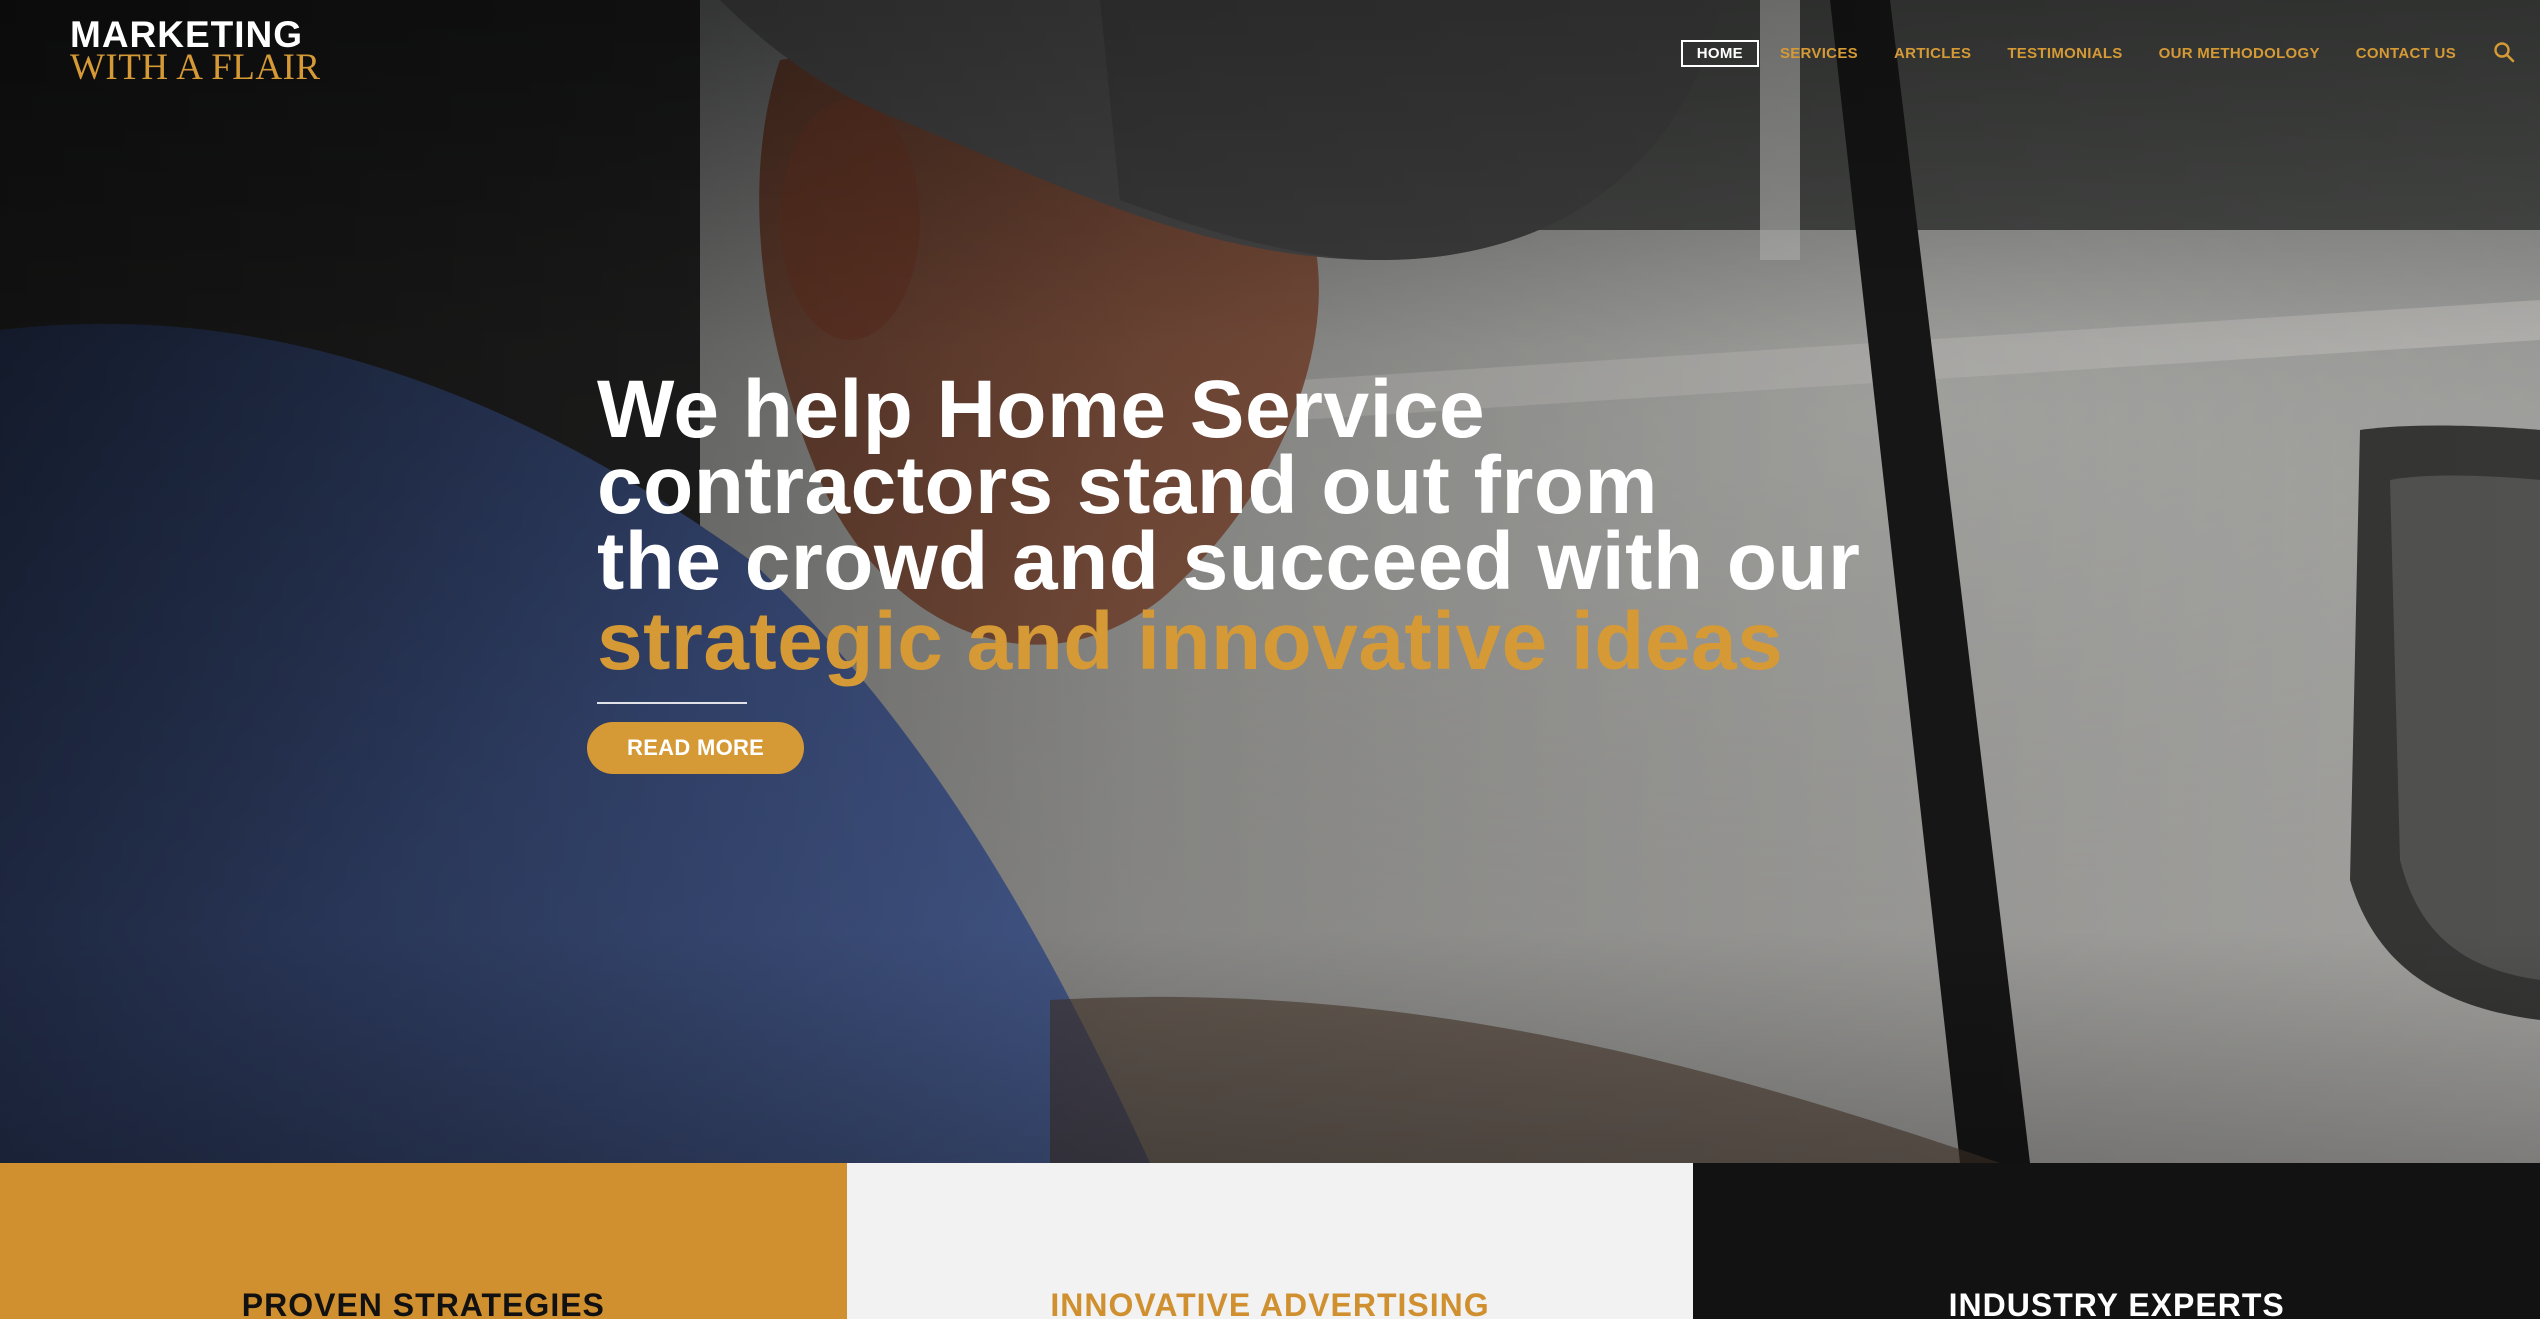  Describe the element at coordinates (195, 67) in the screenshot. I see `logo-line-2: WITH A FLAIR` at that location.